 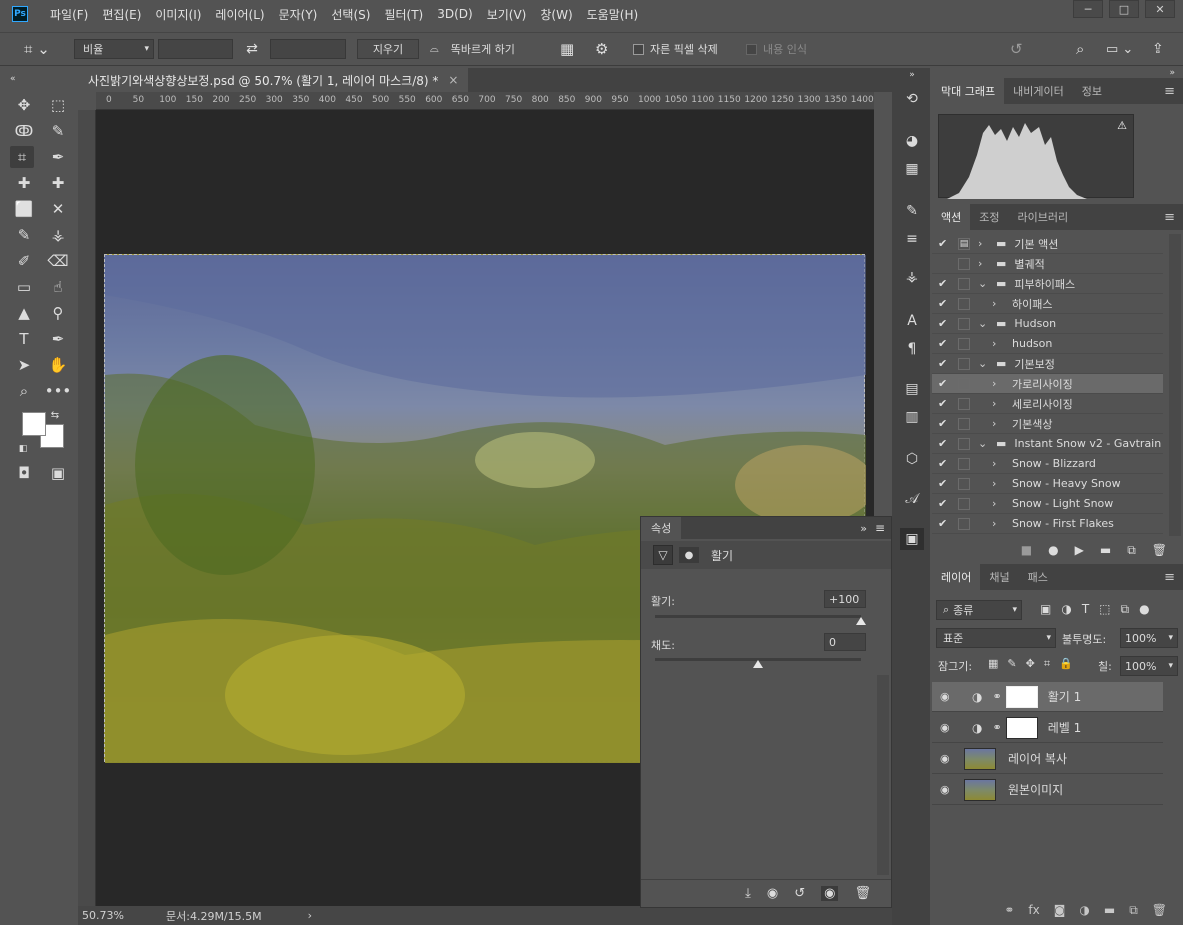 What do you see at coordinates (24, 287) in the screenshot?
I see `gradient-tool-icon: ▭` at bounding box center [24, 287].